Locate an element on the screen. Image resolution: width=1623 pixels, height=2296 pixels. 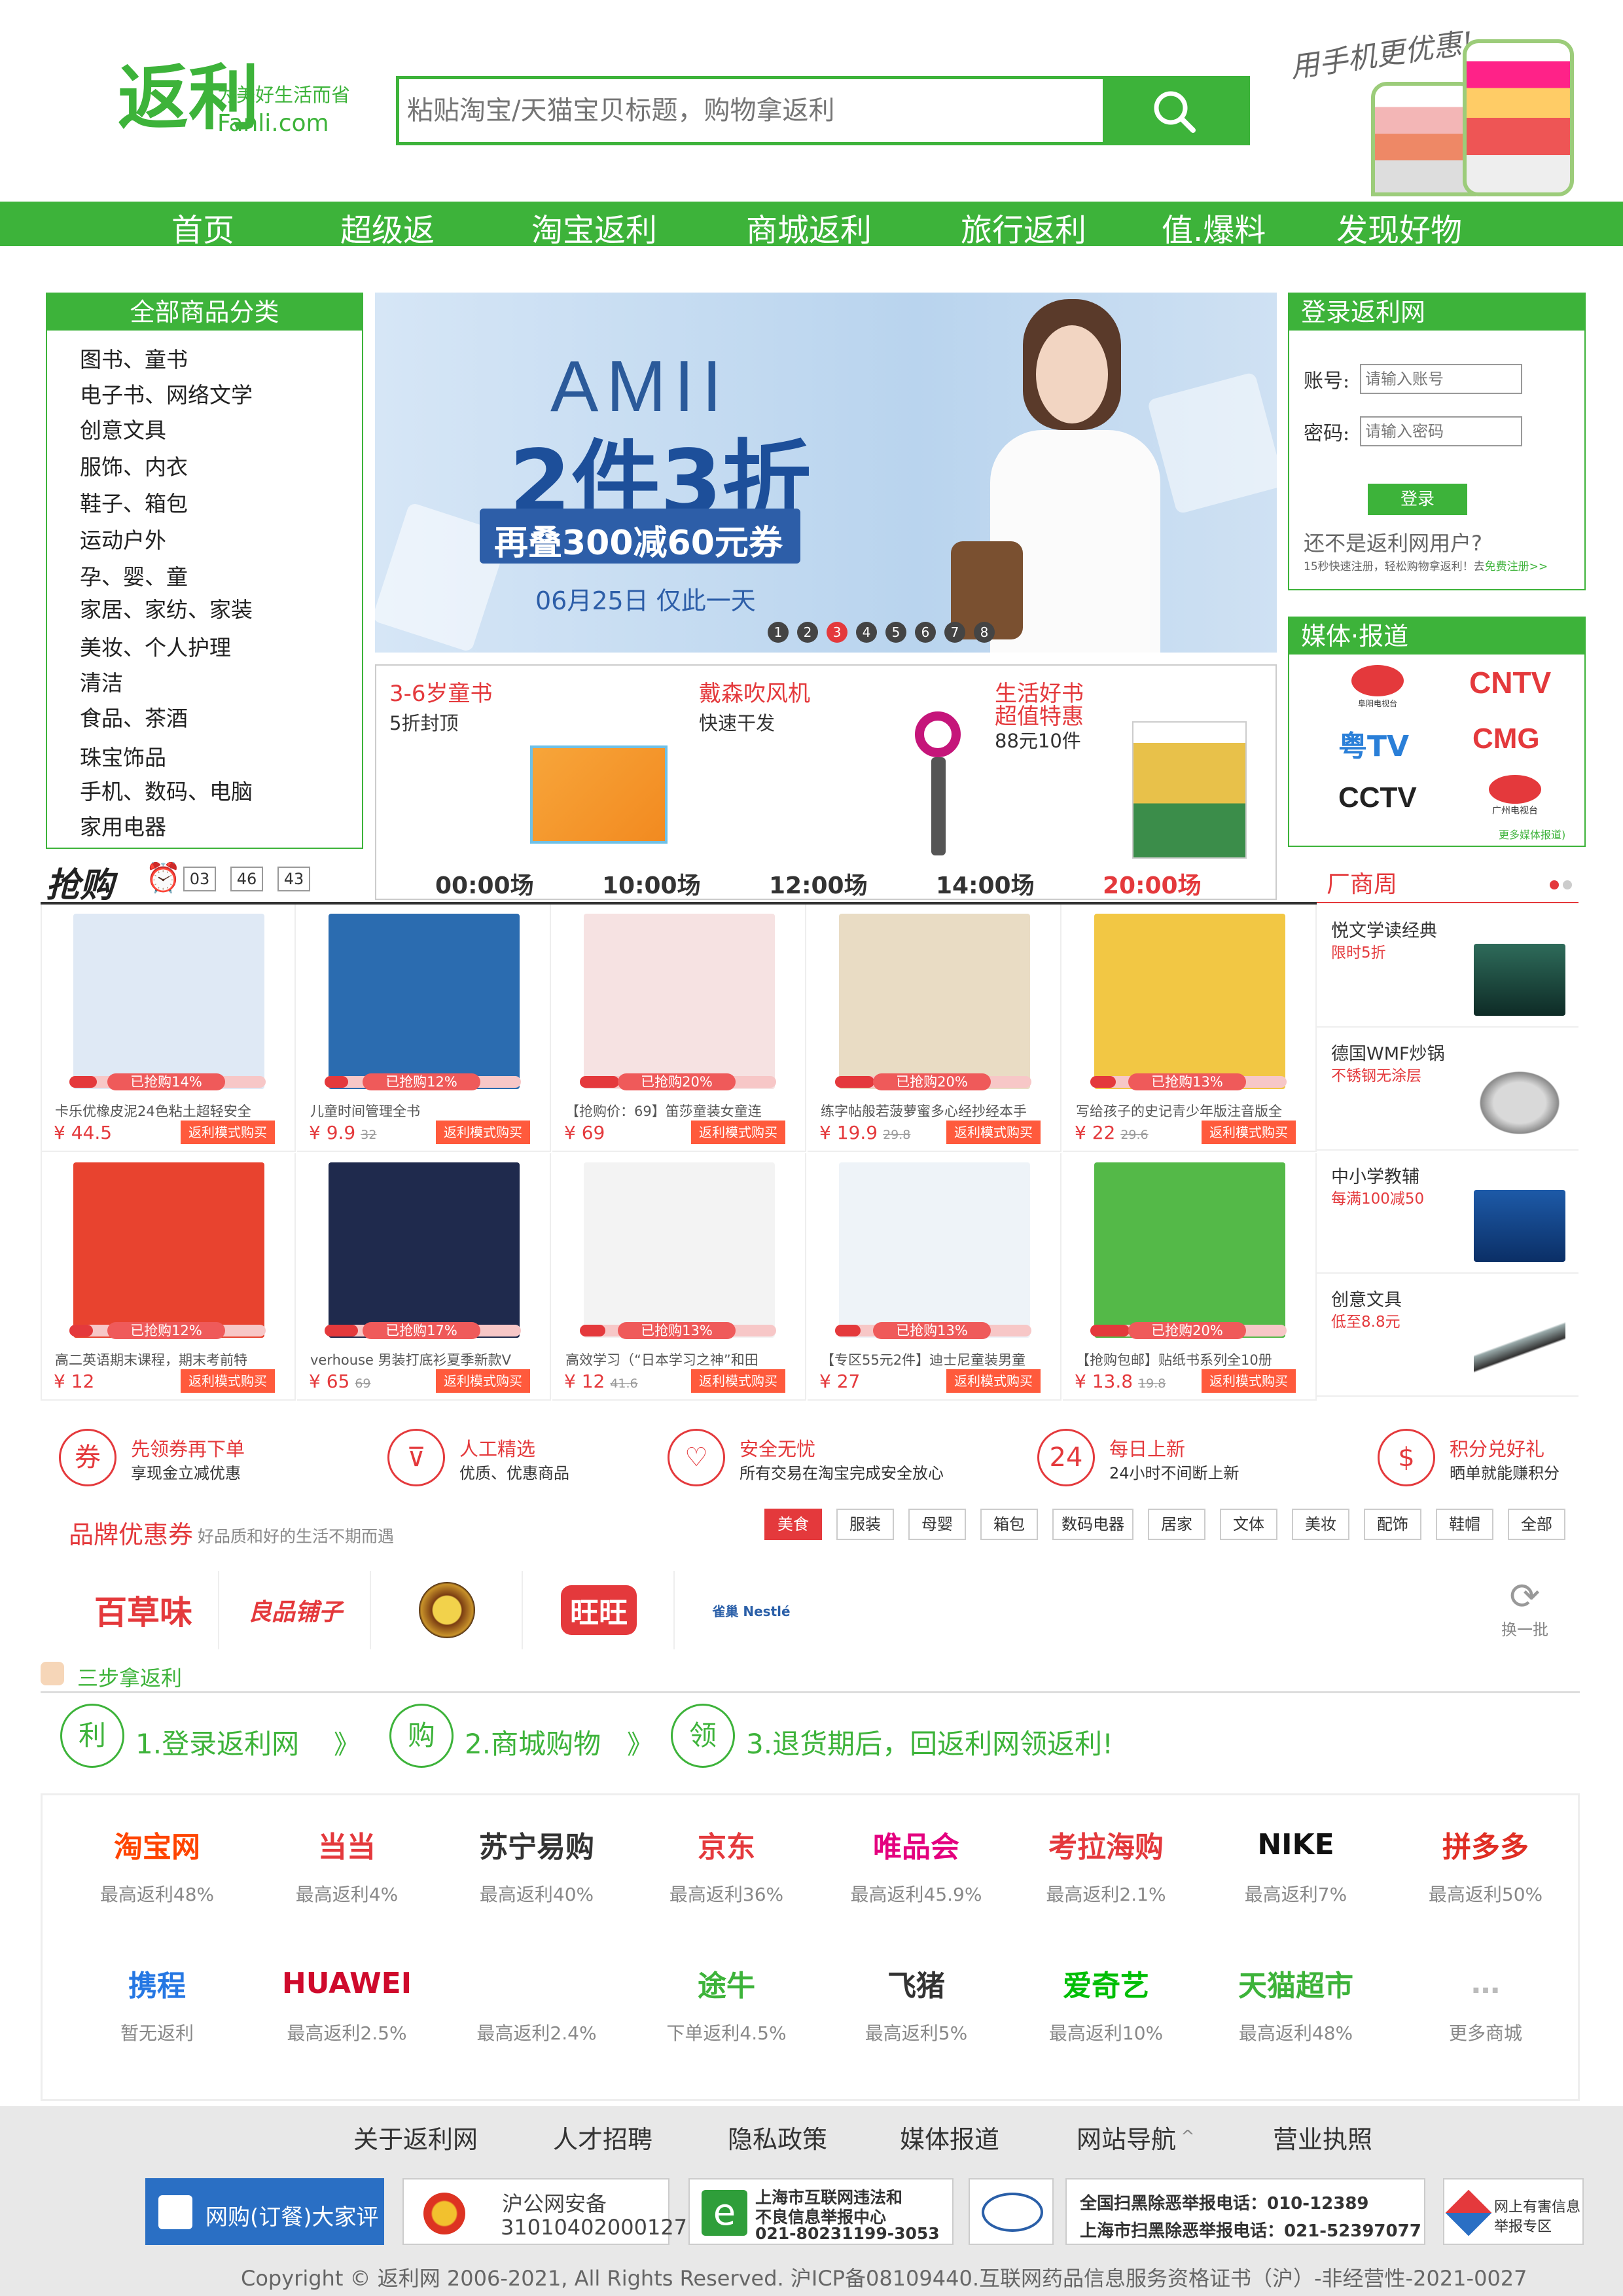
promo-kids-books: 3-6岁童书 5折封顶 is located at coordinates (533, 767).